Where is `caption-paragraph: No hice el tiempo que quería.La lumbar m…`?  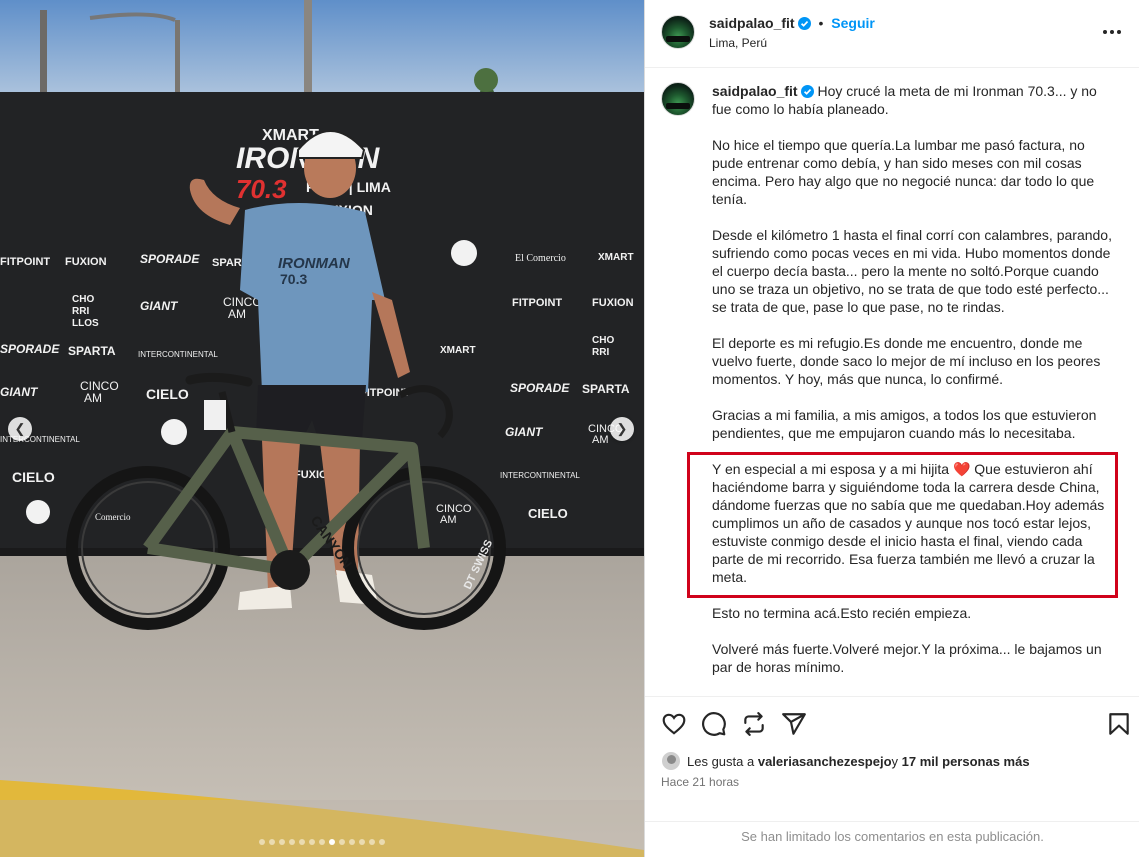
caption-paragraph: No hice el tiempo que quería.La lumbar m… is located at coordinates (903, 172).